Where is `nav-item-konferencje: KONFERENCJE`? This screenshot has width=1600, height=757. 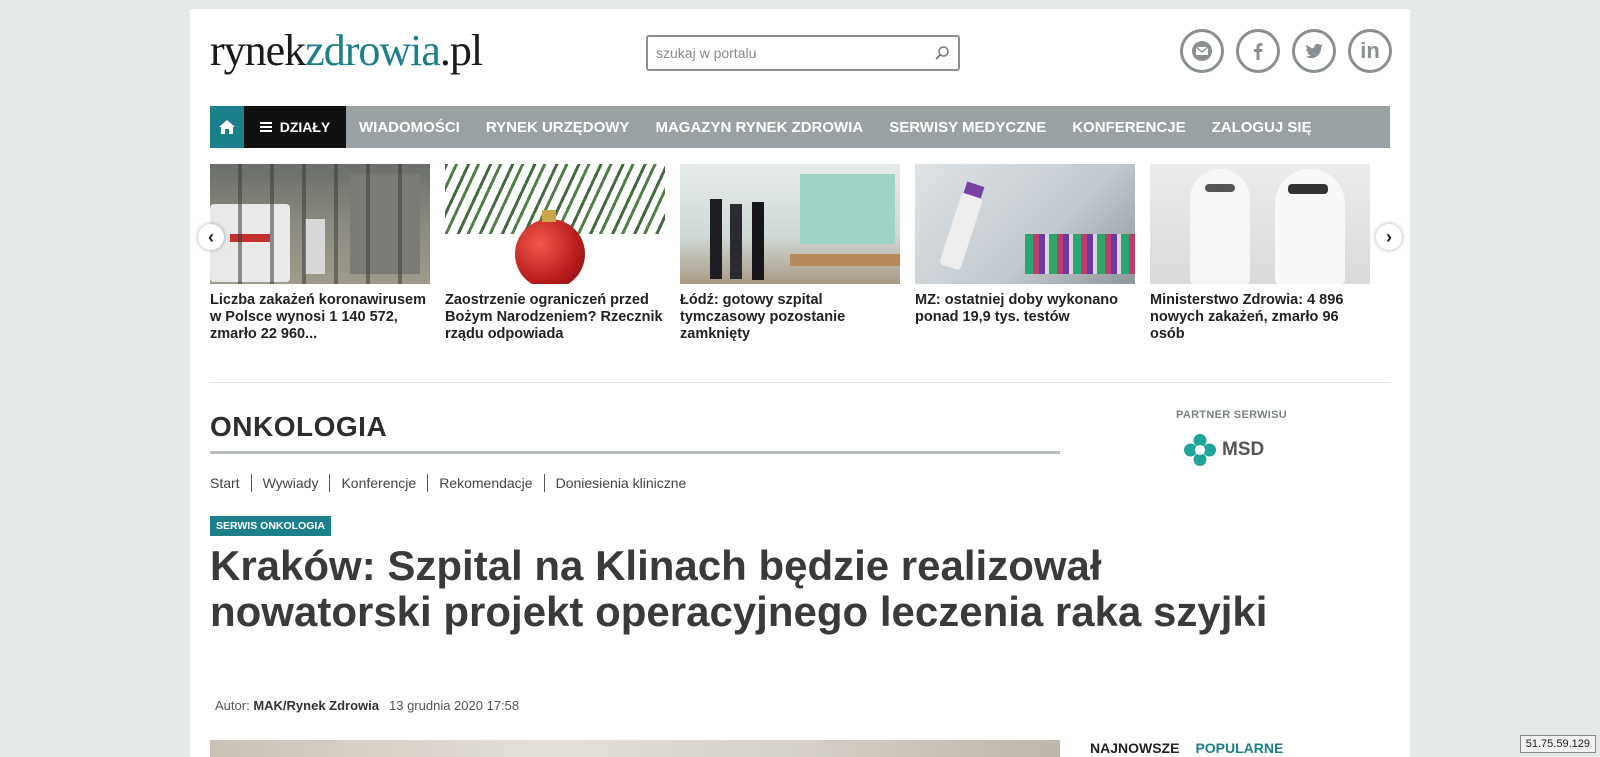 nav-item-konferencje: KONFERENCJE is located at coordinates (1128, 127).